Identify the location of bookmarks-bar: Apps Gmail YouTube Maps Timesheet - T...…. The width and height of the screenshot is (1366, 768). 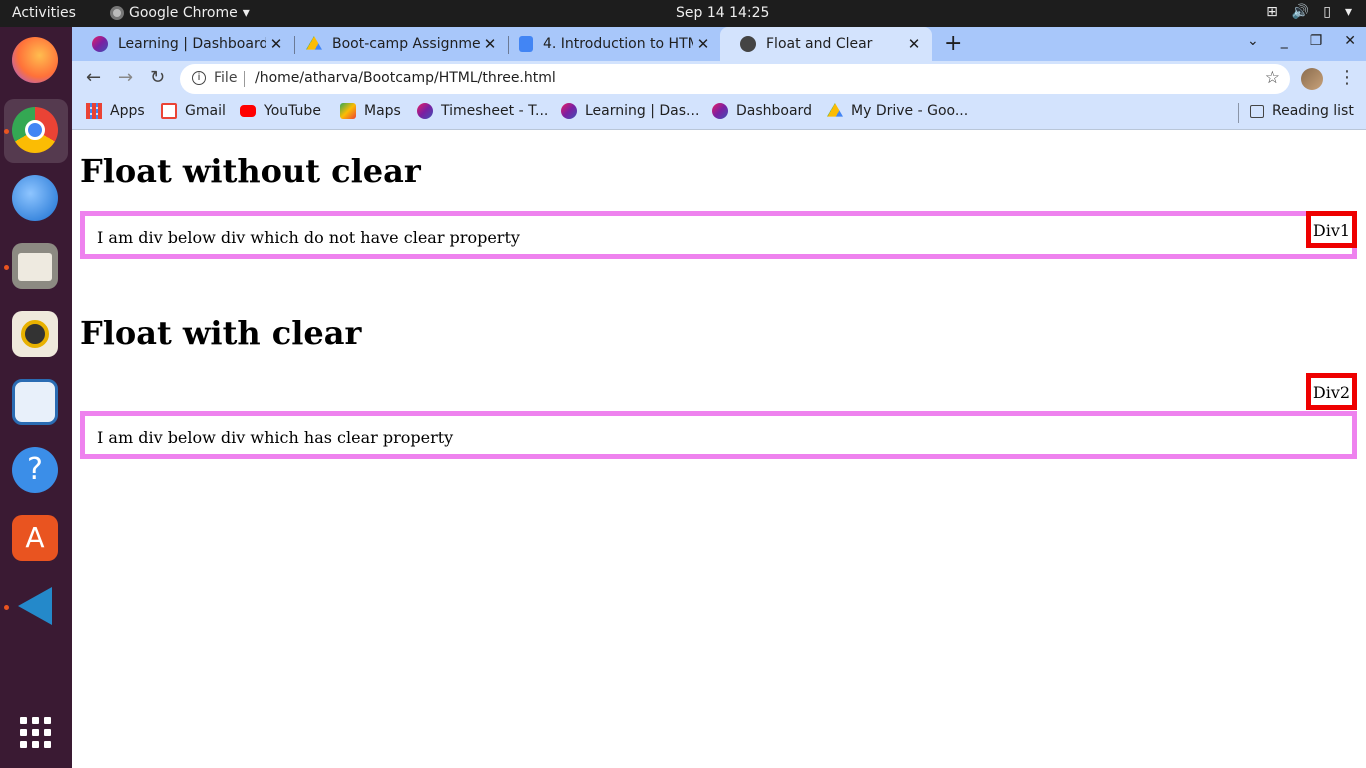
(719, 113).